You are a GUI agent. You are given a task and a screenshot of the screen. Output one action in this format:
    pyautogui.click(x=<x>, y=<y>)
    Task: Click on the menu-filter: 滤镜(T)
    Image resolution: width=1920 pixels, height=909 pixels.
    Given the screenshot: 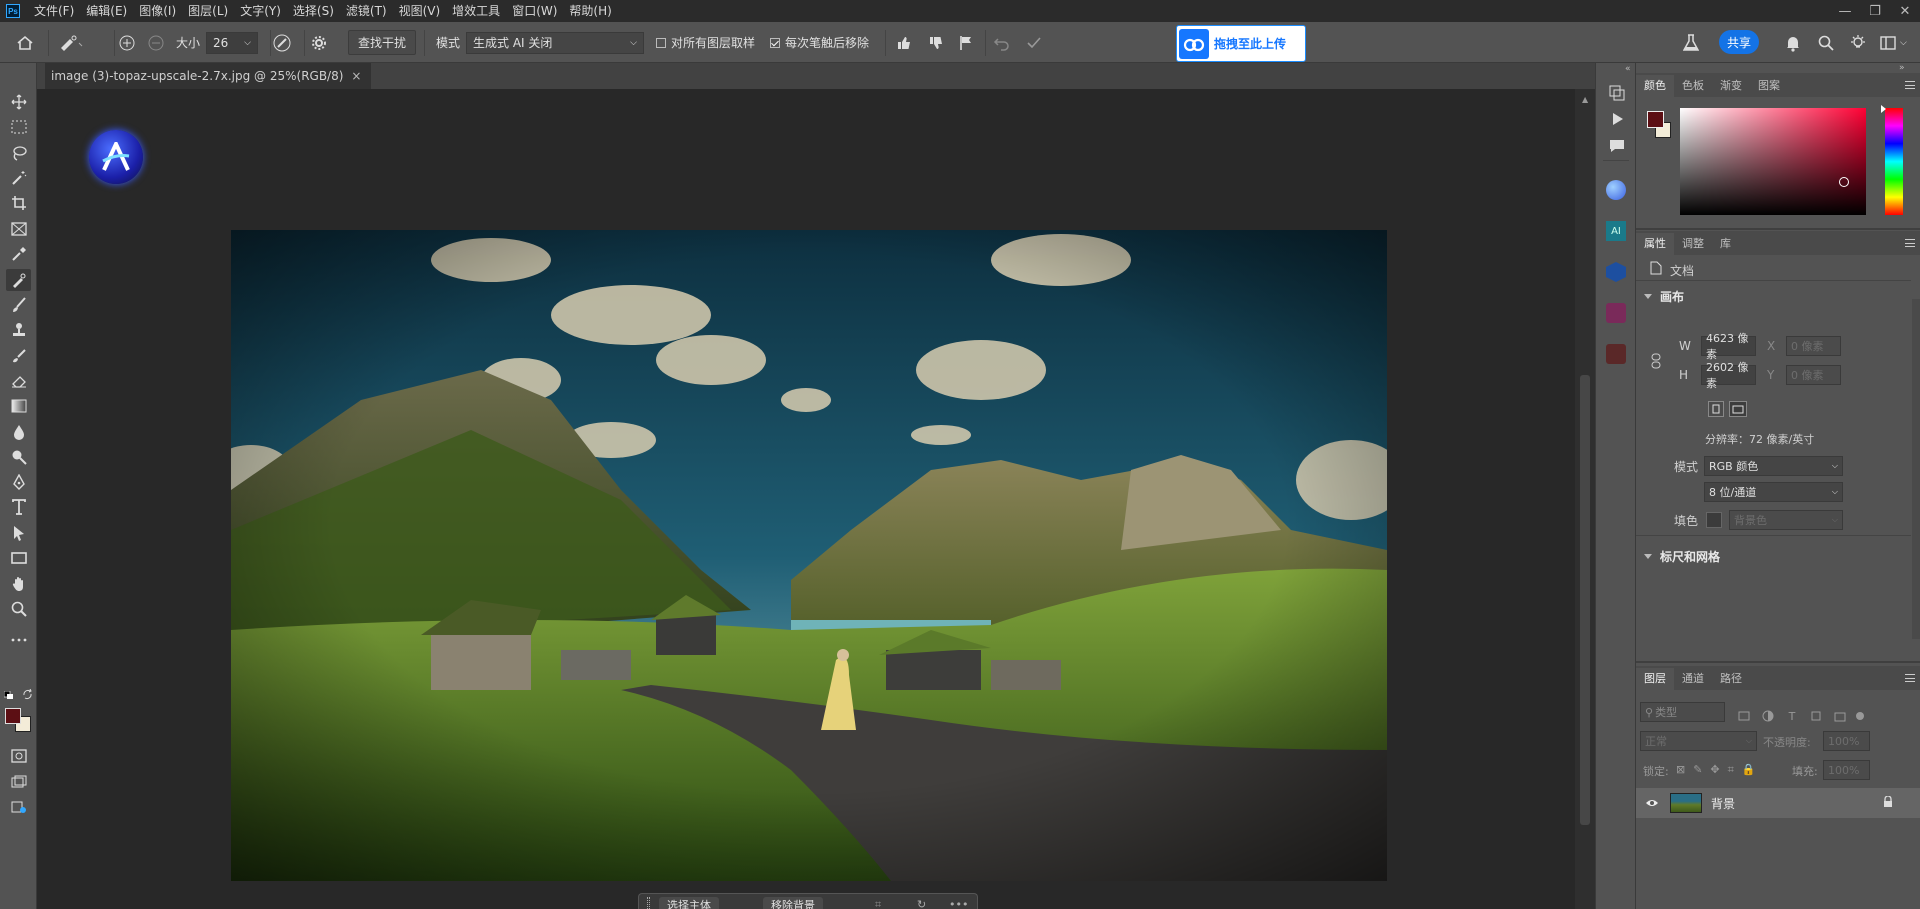 What is the action you would take?
    pyautogui.click(x=366, y=11)
    